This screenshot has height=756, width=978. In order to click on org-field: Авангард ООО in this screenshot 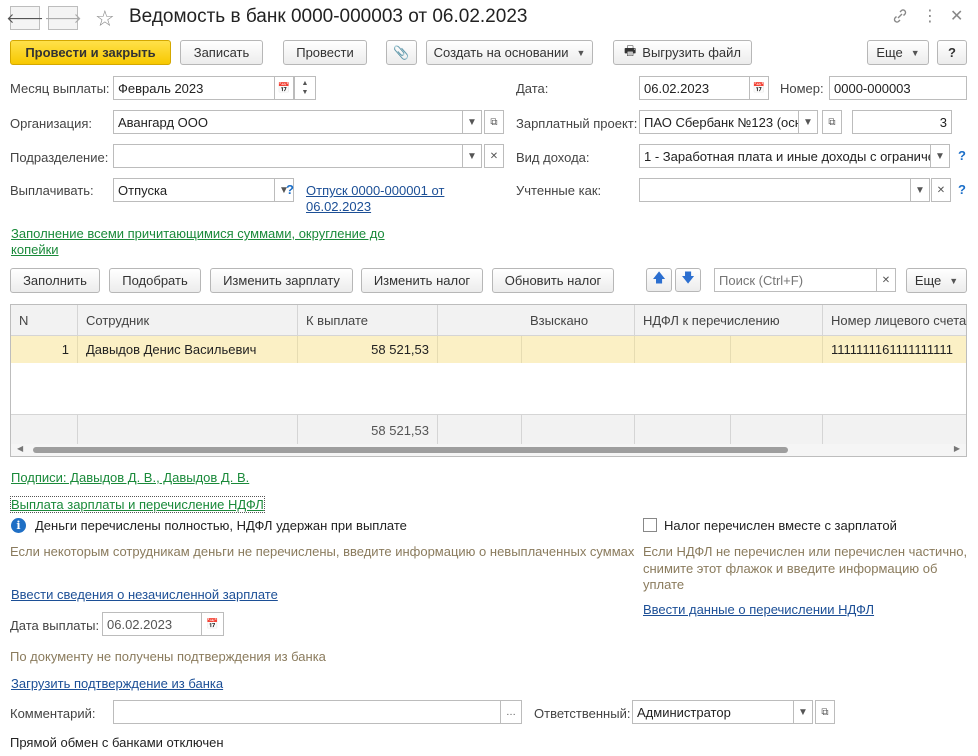, I will do `click(288, 122)`.